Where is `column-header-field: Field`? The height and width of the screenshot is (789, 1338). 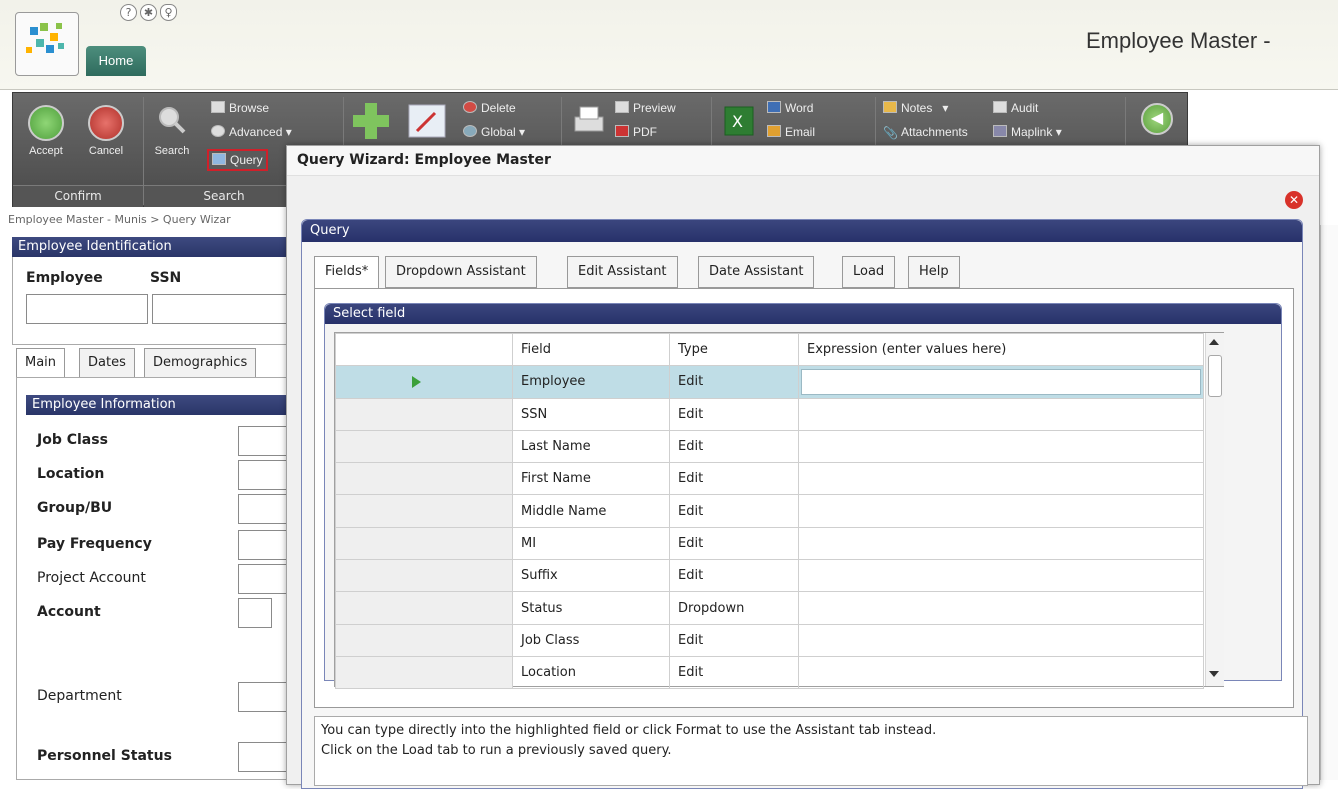
column-header-field: Field is located at coordinates (591, 349).